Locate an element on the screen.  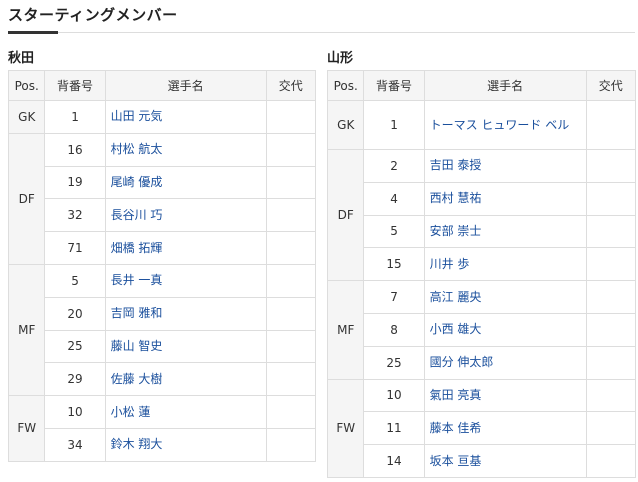
player-link: 藤山 智史 is located at coordinates (185, 346).